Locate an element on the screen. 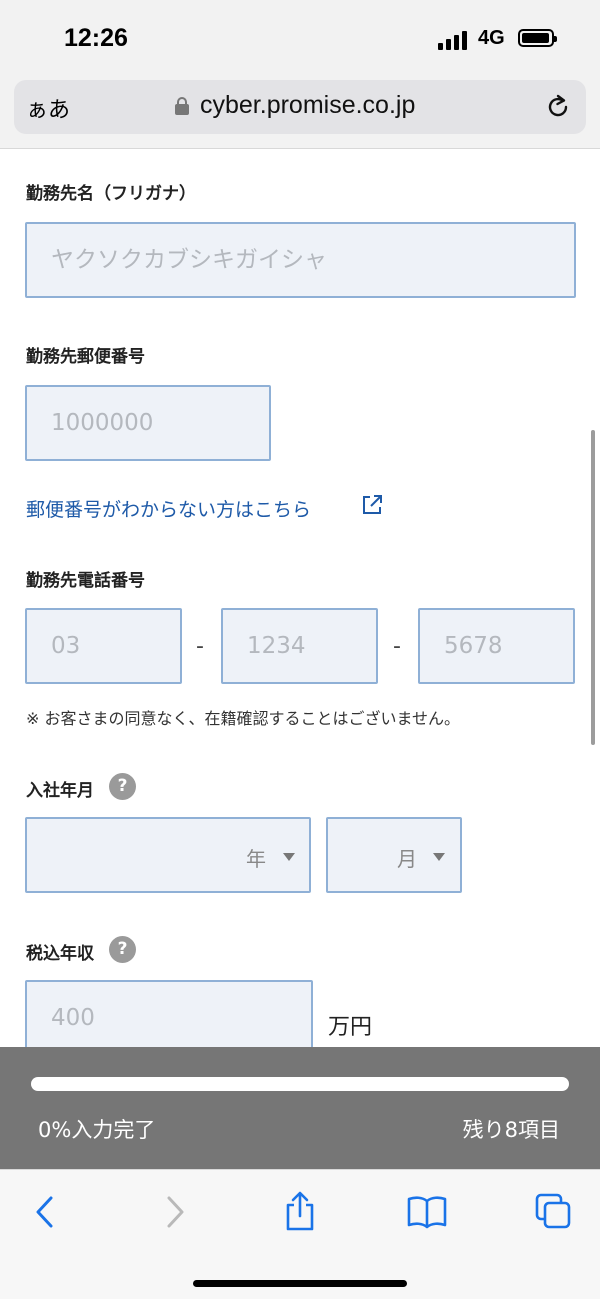 The width and height of the screenshot is (600, 1299). reload-icon is located at coordinates (558, 107).